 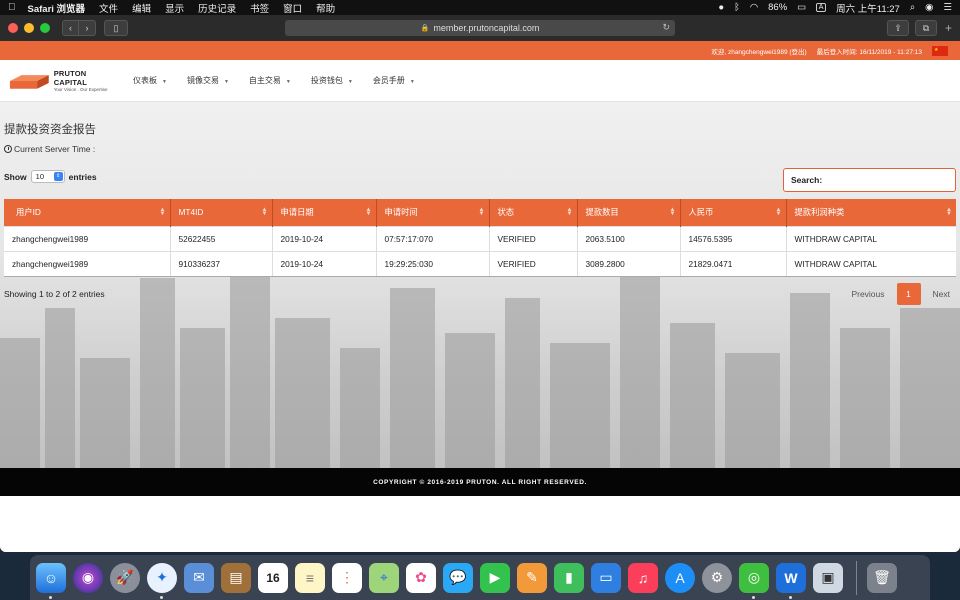 I want to click on column-label: 提款利润种类, so click(x=819, y=212).